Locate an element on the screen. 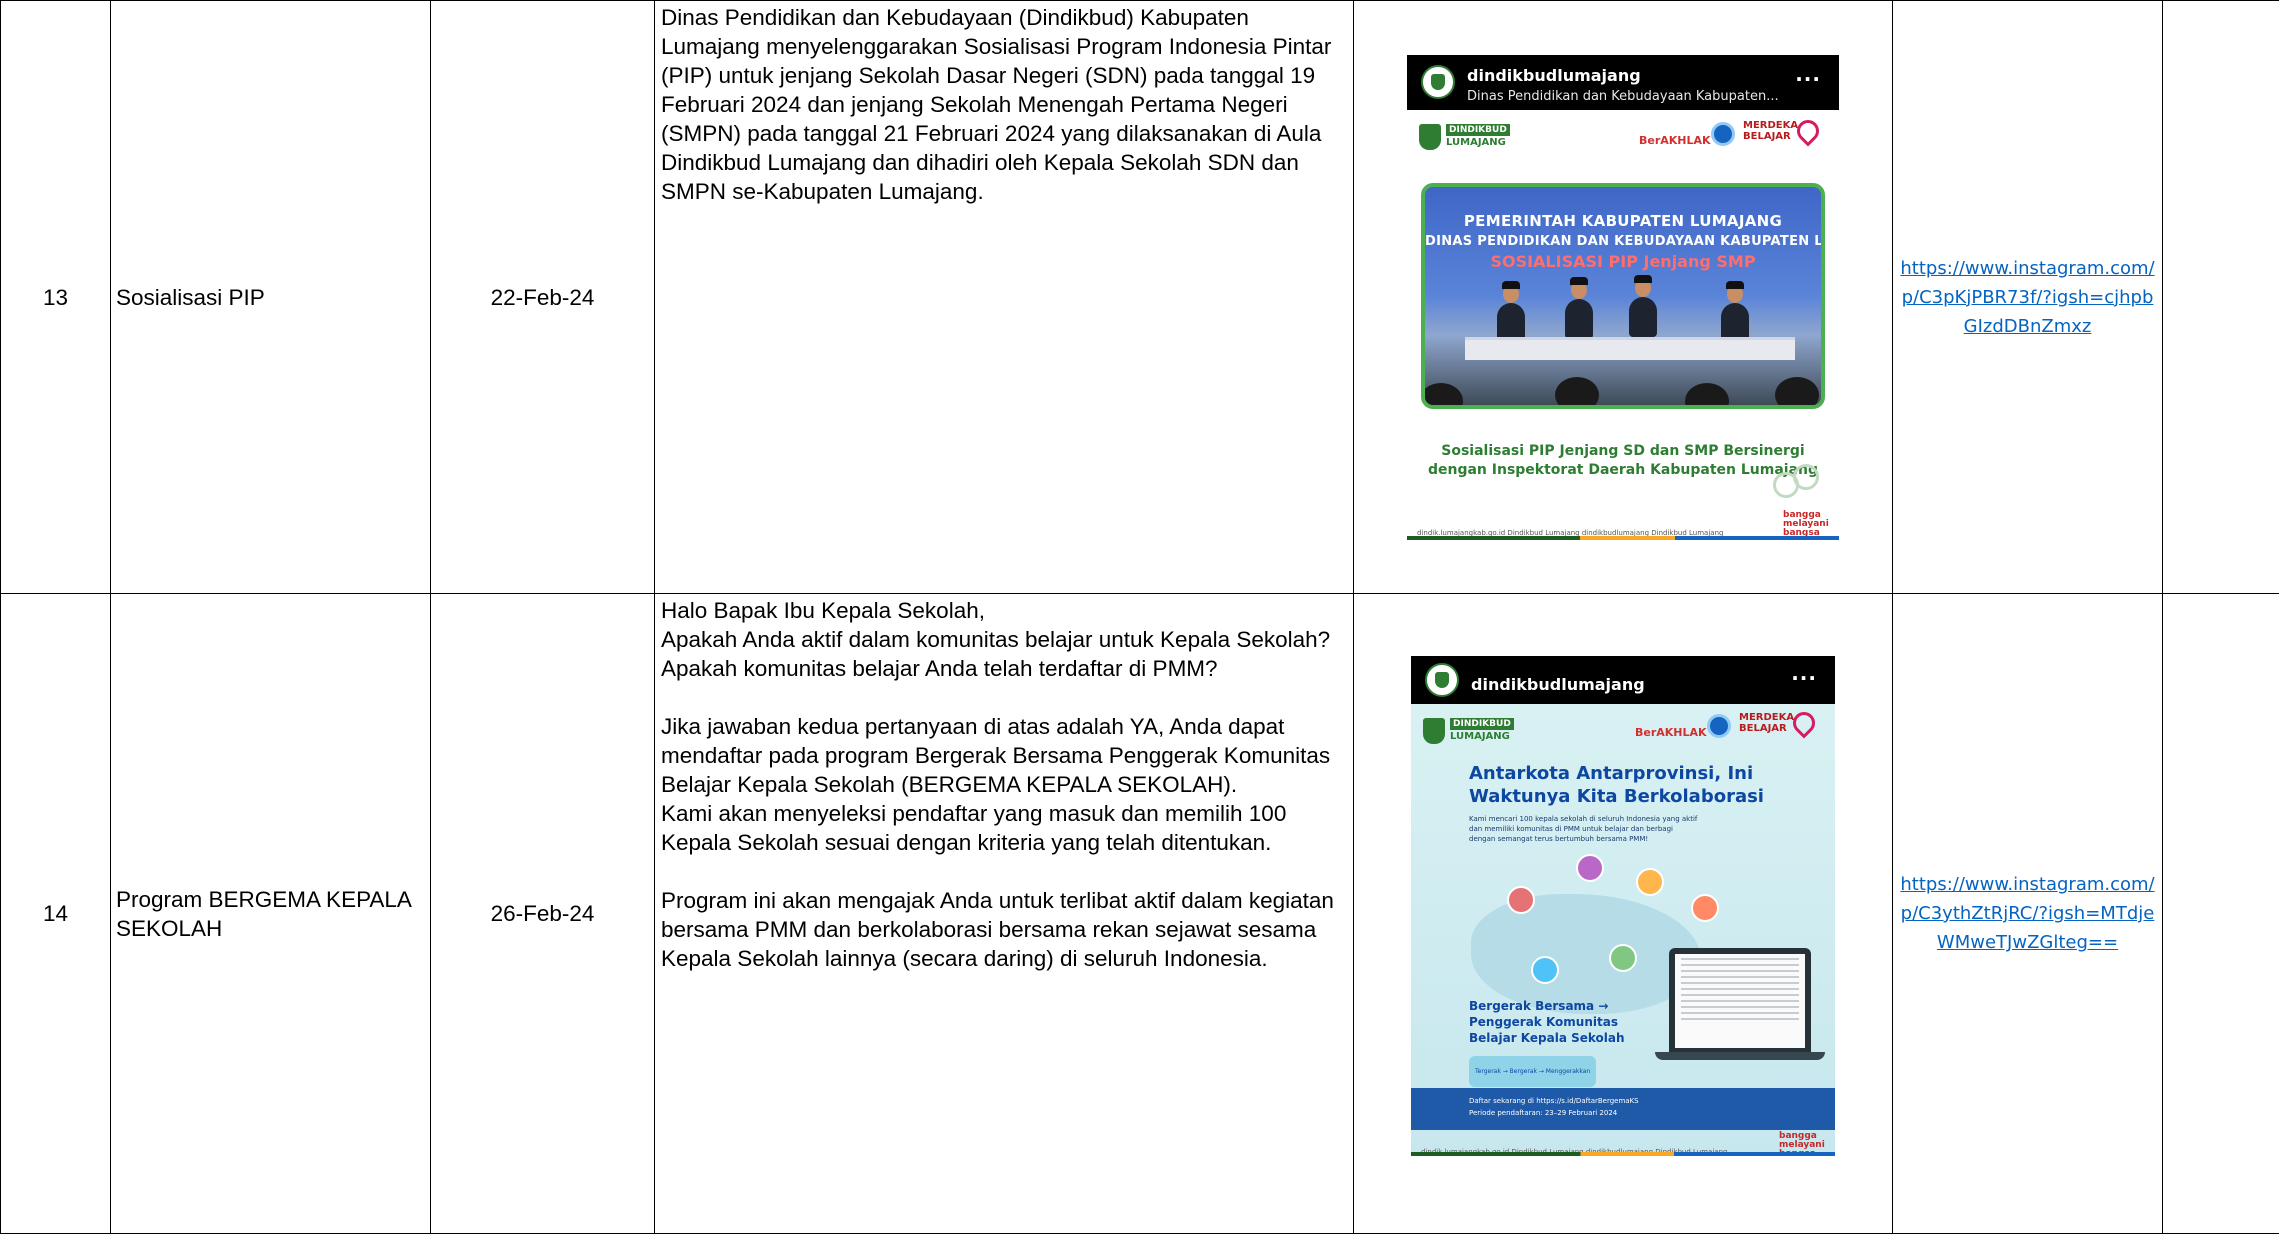 The image size is (2279, 1234). steps-pill: Tergerak → Bergerak → Menggerakkan is located at coordinates (1532, 1071).